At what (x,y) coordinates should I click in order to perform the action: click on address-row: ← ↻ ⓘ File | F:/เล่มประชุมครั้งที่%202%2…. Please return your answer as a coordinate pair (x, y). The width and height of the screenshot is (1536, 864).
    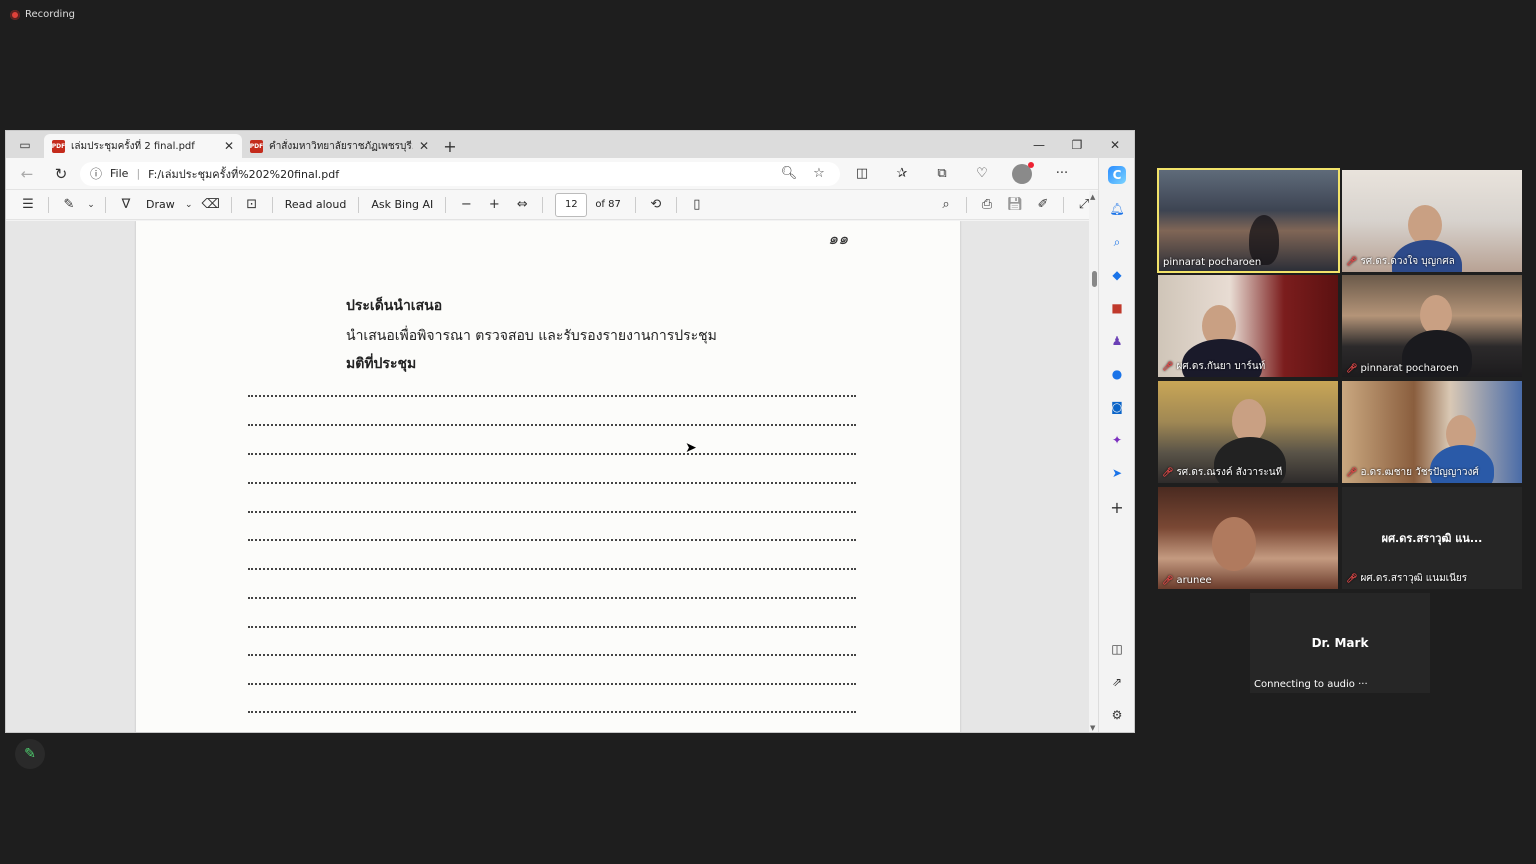
    Looking at the image, I should click on (570, 173).